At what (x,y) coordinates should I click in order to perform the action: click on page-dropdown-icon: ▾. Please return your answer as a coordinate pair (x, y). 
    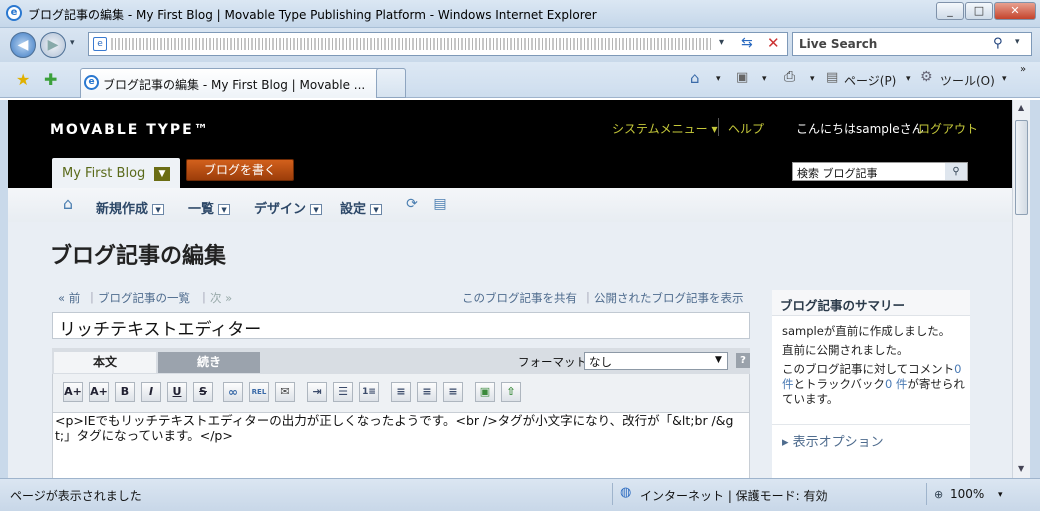
    Looking at the image, I should click on (908, 79).